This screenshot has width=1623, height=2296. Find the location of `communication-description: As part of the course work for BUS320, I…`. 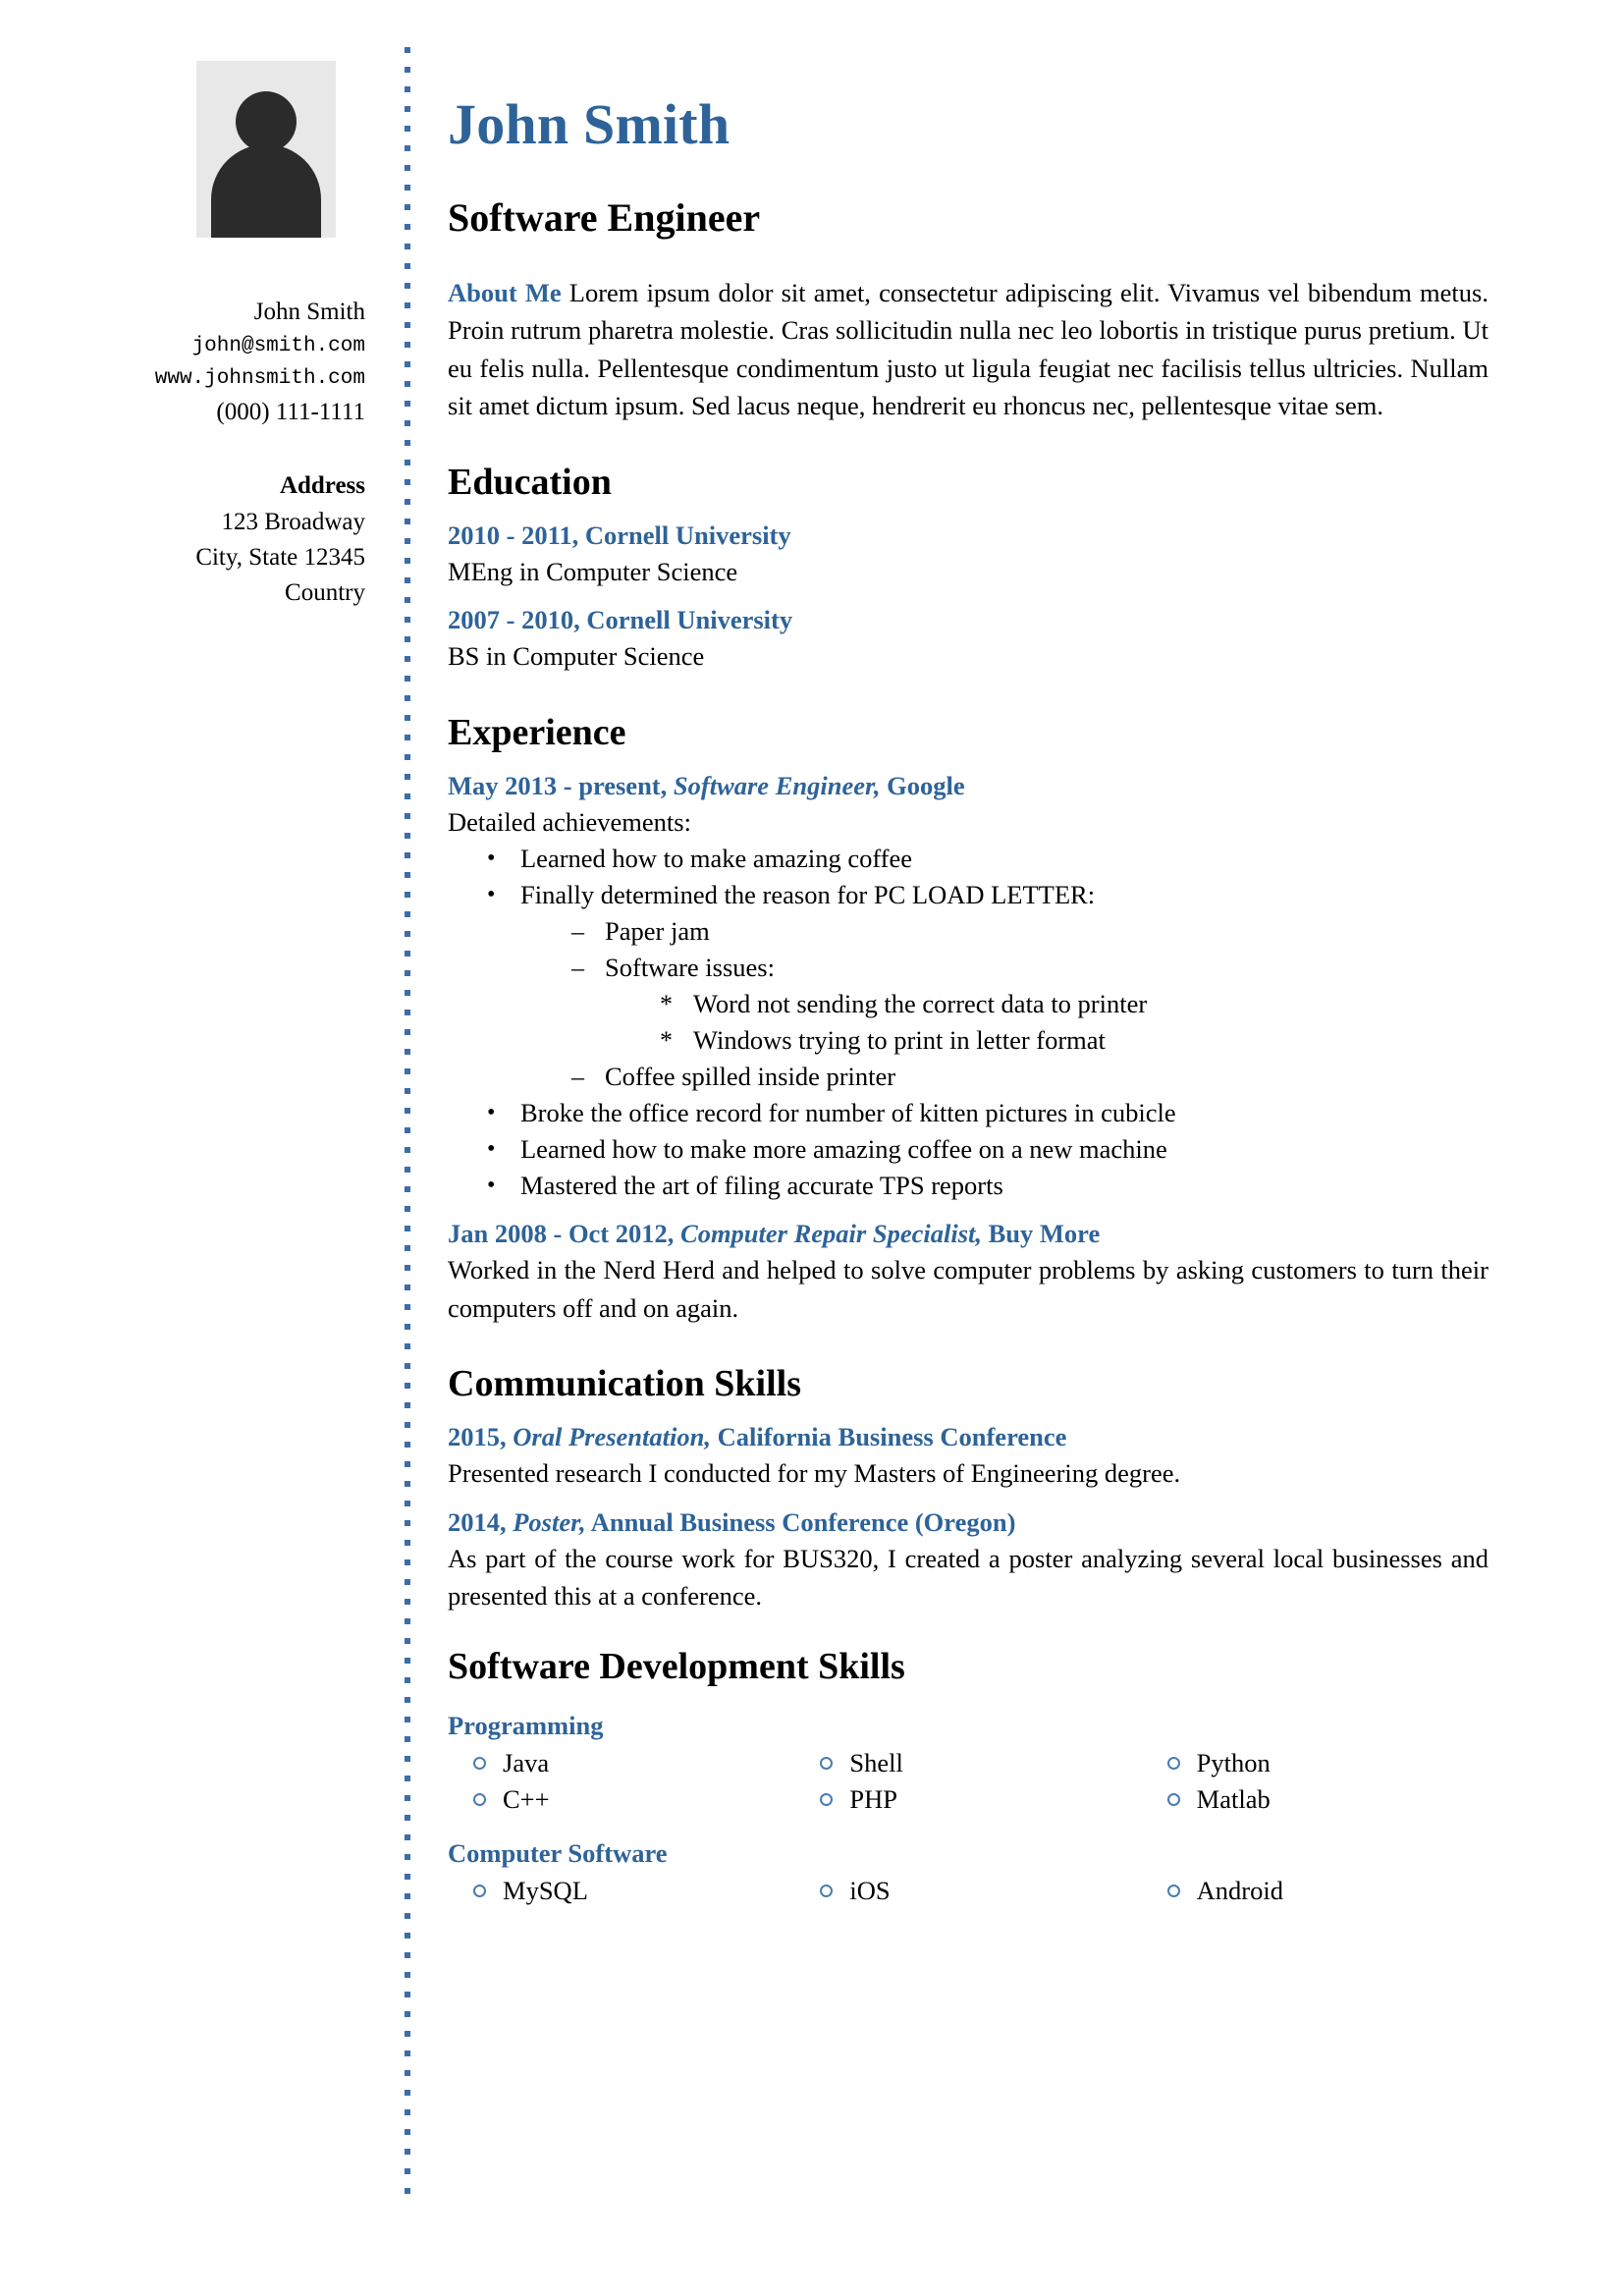

communication-description: As part of the course work for BUS320, I… is located at coordinates (968, 1577).